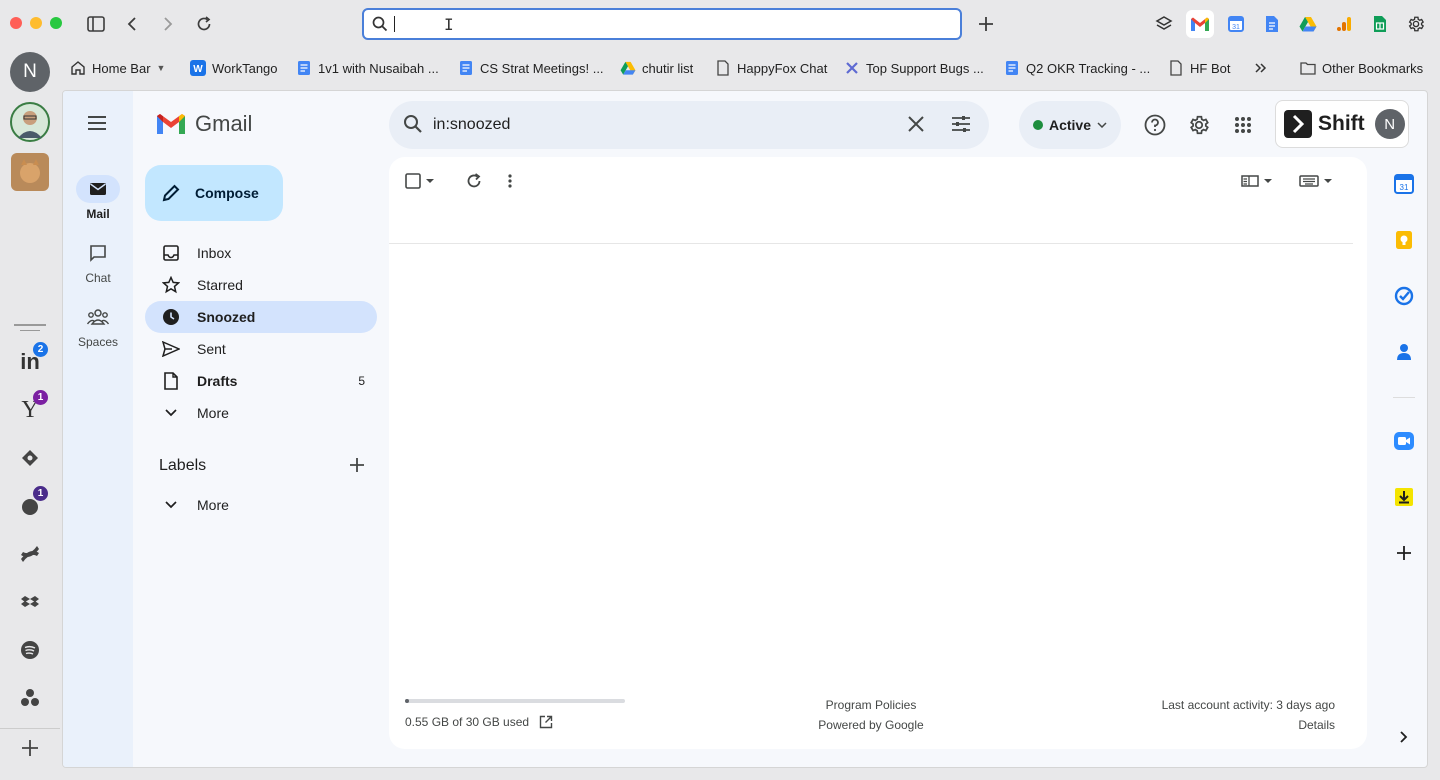 The image size is (1440, 780). What do you see at coordinates (986, 24) in the screenshot?
I see `new-tab-icon` at bounding box center [986, 24].